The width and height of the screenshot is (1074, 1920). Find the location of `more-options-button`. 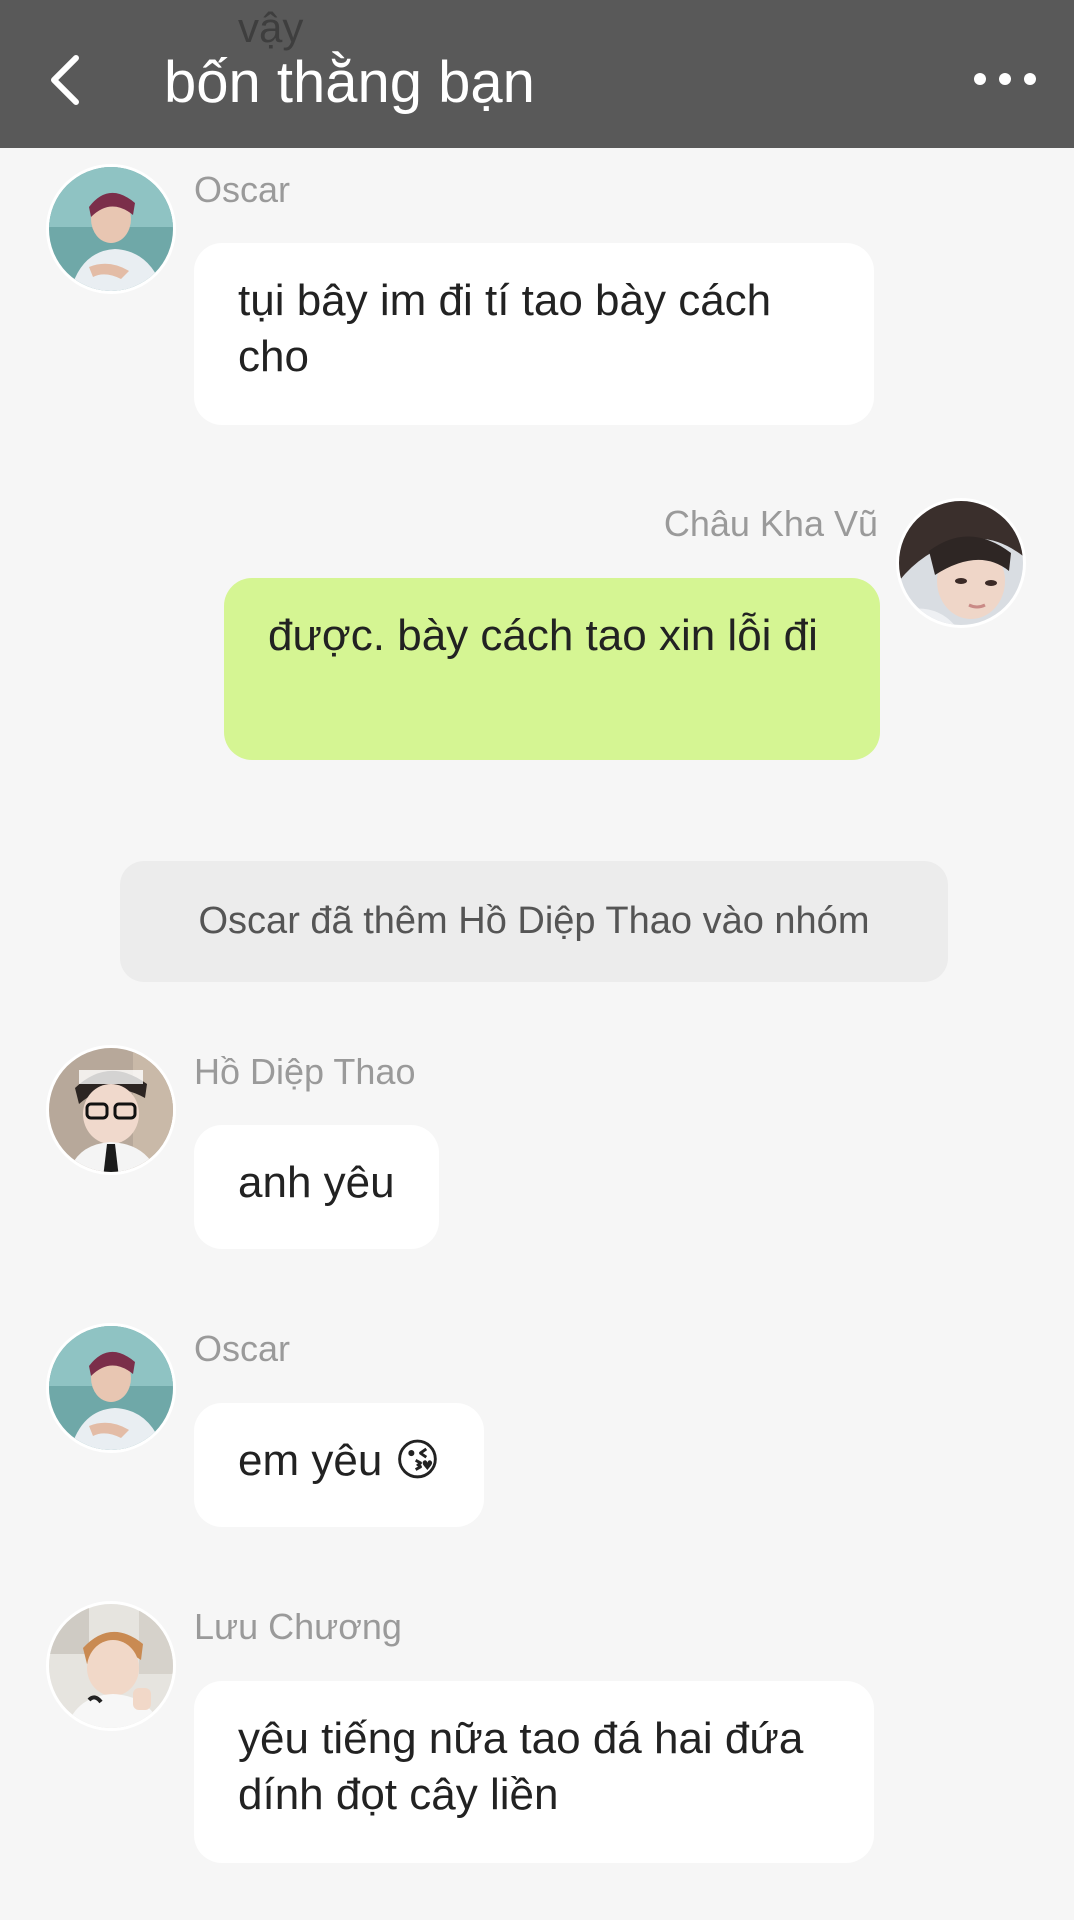

more-options-button is located at coordinates (1005, 79).